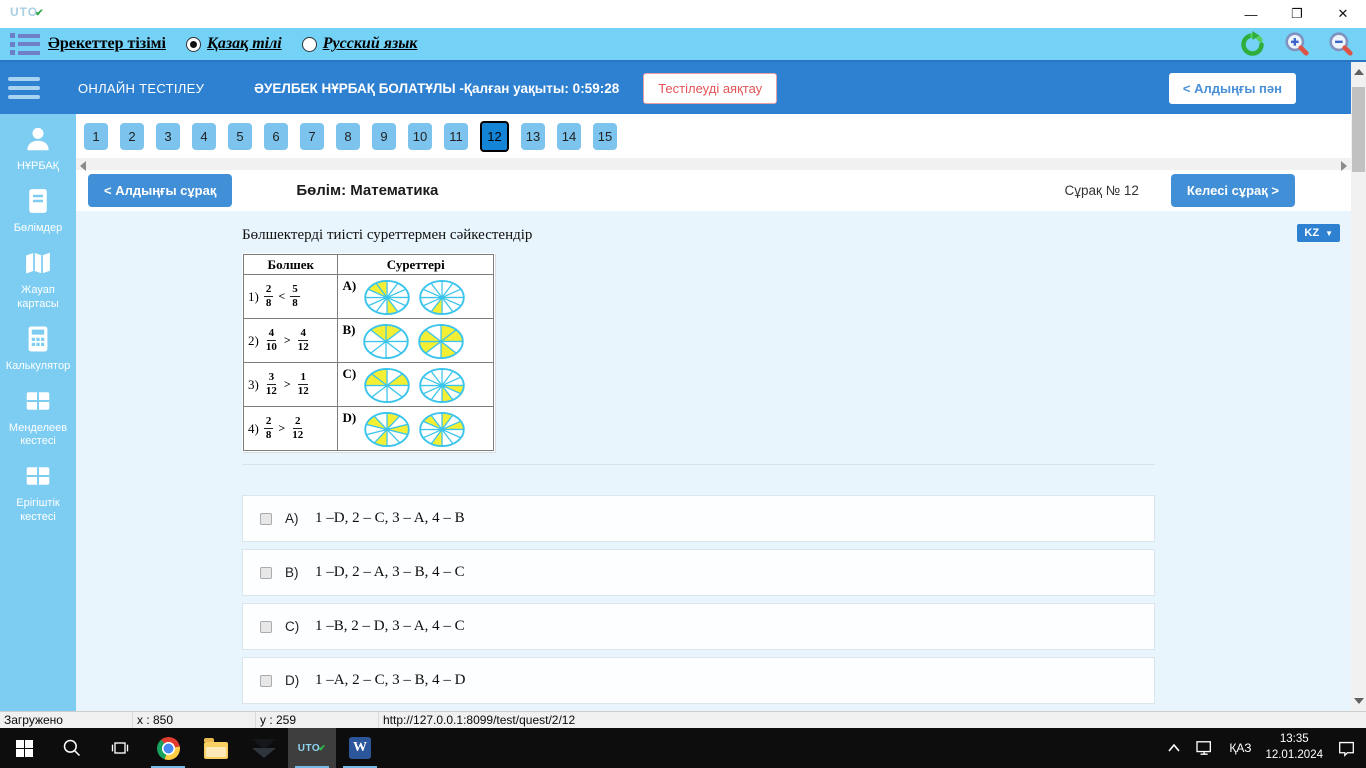  What do you see at coordinates (1318, 233) in the screenshot?
I see `question-language-dropdown: KZ ▼` at bounding box center [1318, 233].